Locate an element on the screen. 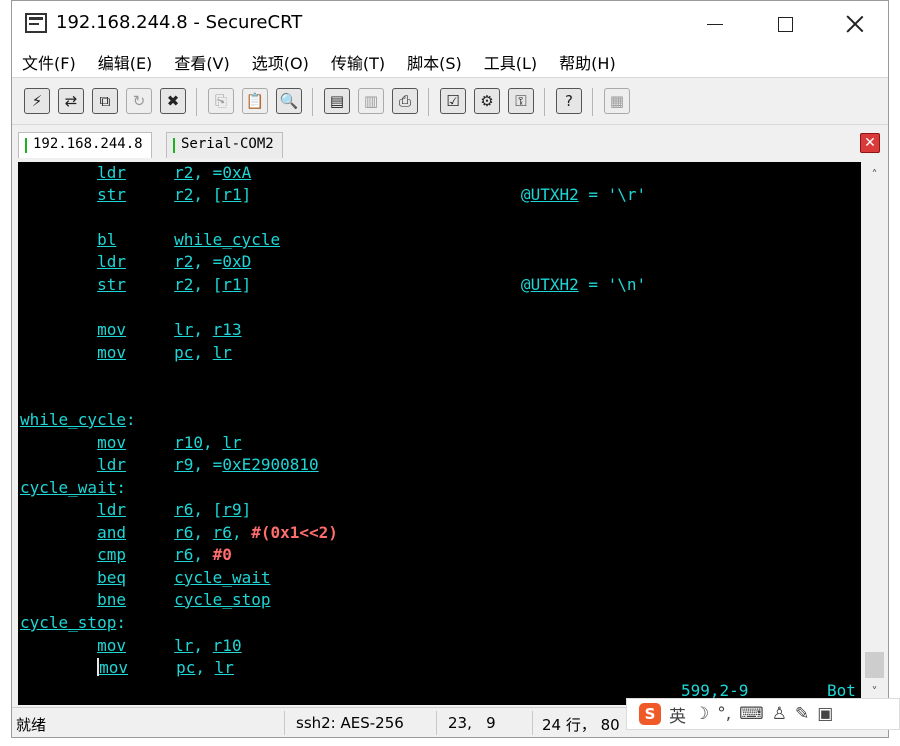 Image resolution: width=900 pixels, height=746 pixels. status-terminal-size: 24 行， 80 is located at coordinates (581, 725).